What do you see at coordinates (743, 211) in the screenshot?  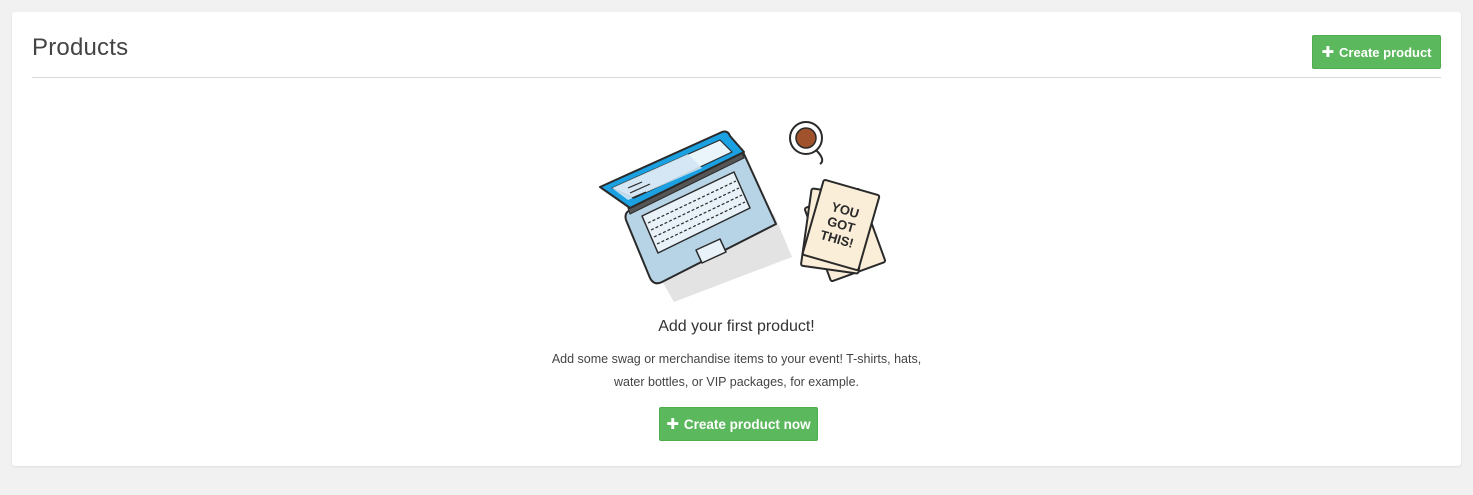 I see `laptop-coffee-notes-illustration: YOU GOT THIS!` at bounding box center [743, 211].